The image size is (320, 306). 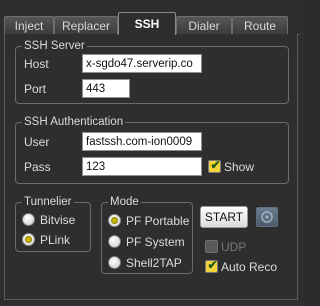 What do you see at coordinates (239, 167) in the screenshot?
I see `show-password-label: Show` at bounding box center [239, 167].